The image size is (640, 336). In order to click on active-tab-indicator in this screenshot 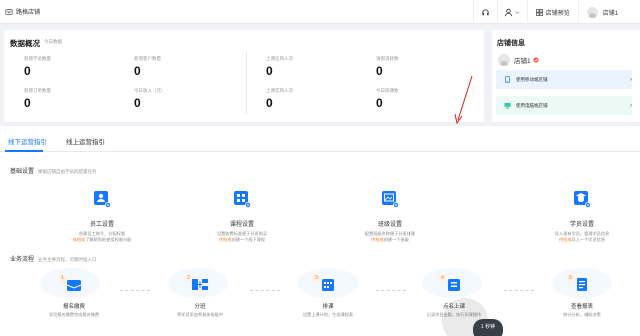, I will do `click(24, 151)`.